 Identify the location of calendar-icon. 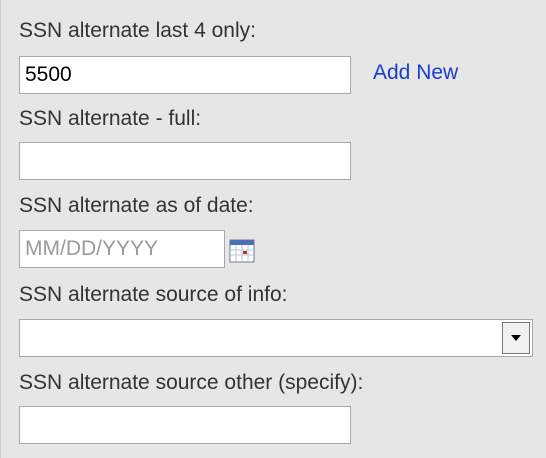
(243, 251).